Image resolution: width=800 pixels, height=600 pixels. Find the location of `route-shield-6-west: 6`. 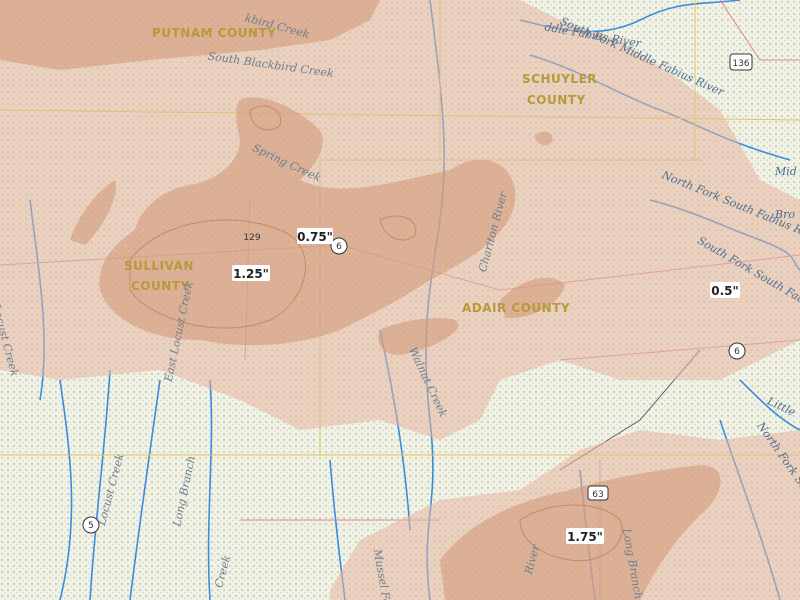

route-shield-6-west: 6 is located at coordinates (339, 246).